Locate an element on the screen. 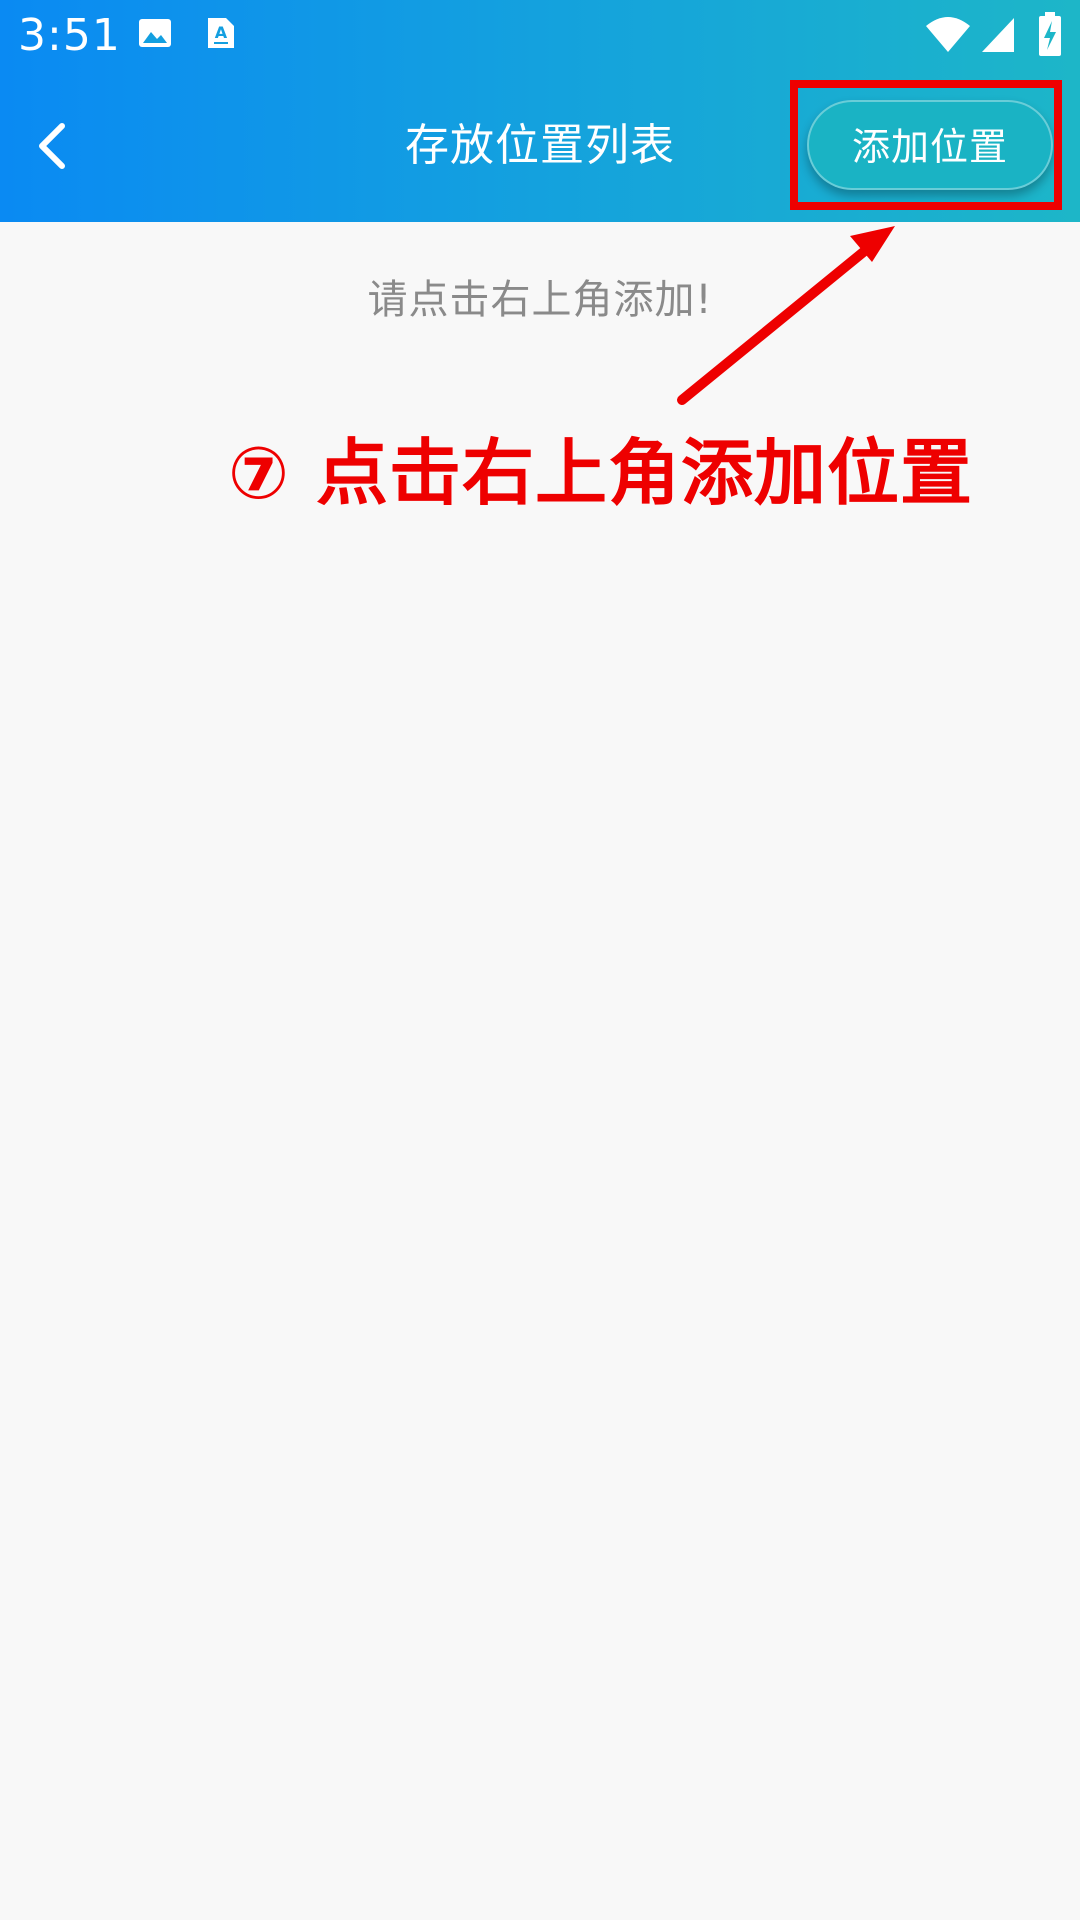 Image resolution: width=1080 pixels, height=1920 pixels. annotation-highlight-box is located at coordinates (926, 145).